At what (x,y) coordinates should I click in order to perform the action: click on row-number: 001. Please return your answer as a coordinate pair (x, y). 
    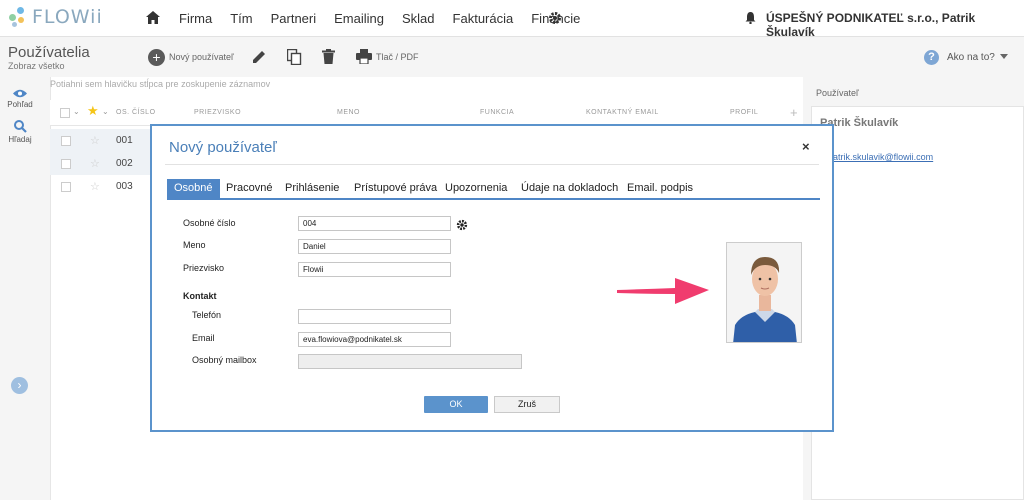
    Looking at the image, I should click on (124, 140).